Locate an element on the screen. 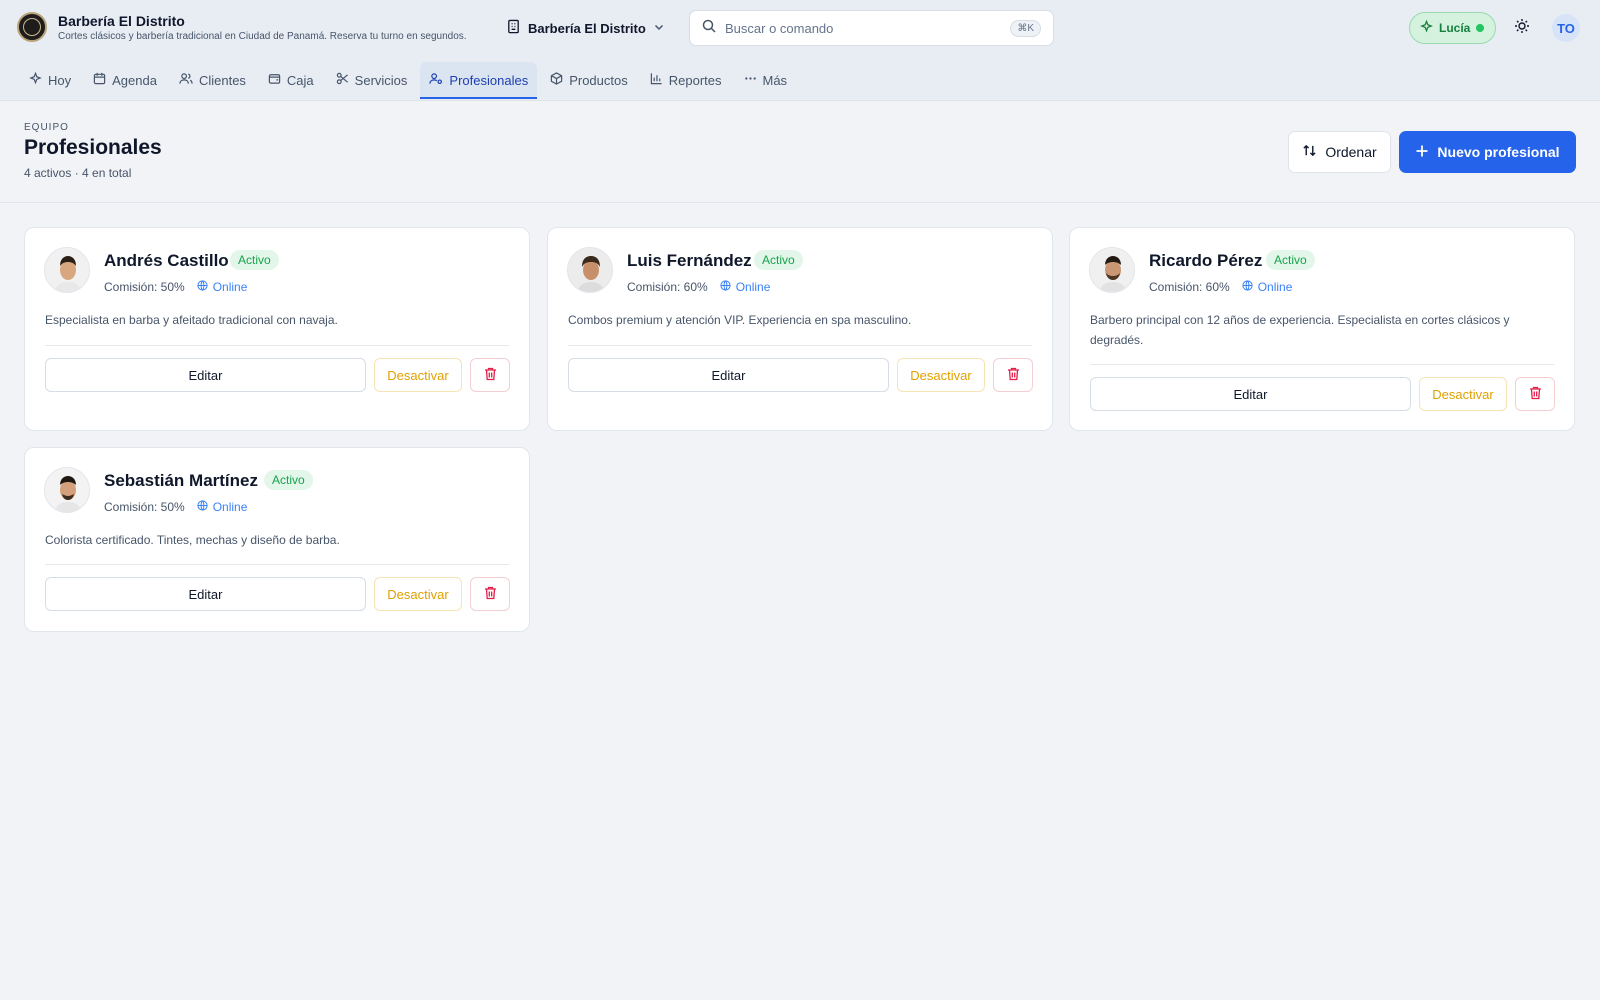 The image size is (1600, 1000). search-icon is located at coordinates (709, 28).